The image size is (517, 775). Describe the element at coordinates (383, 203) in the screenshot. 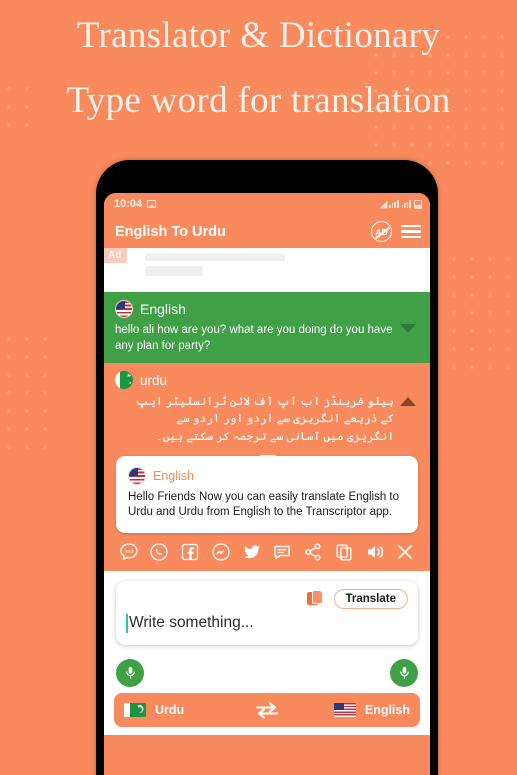

I see `wifi-icon: ◢` at that location.